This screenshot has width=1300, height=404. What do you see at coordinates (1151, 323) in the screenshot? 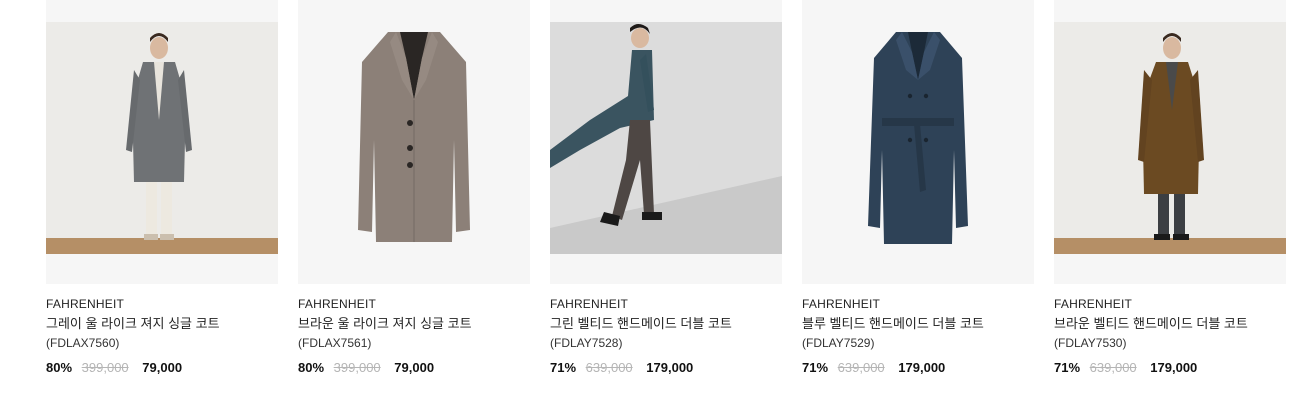
I see `product-name: 브라운 벨티드 핸드메이드 더블 코트` at bounding box center [1151, 323].